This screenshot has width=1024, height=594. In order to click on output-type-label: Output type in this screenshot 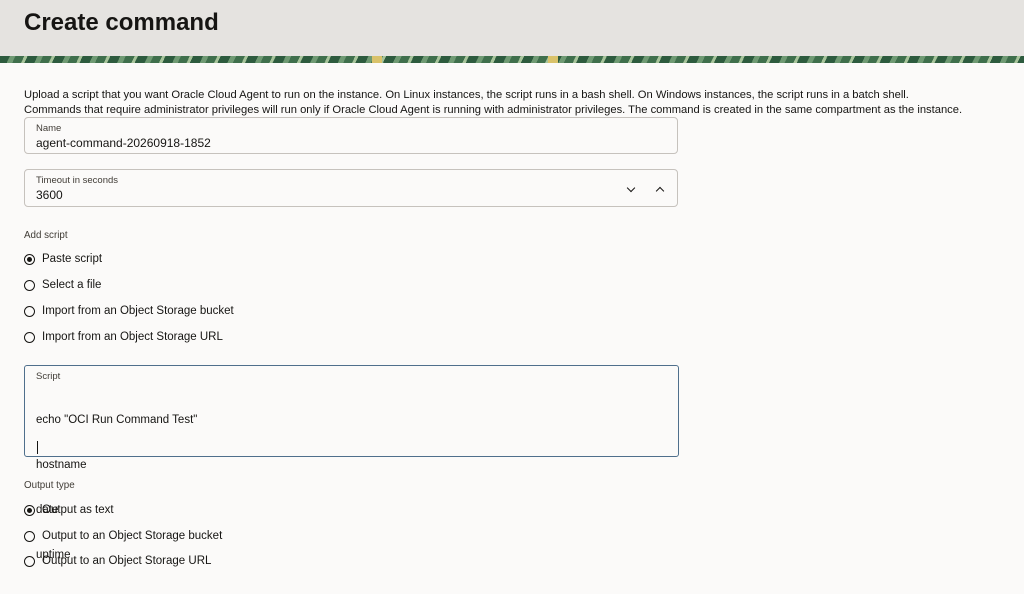, I will do `click(49, 485)`.